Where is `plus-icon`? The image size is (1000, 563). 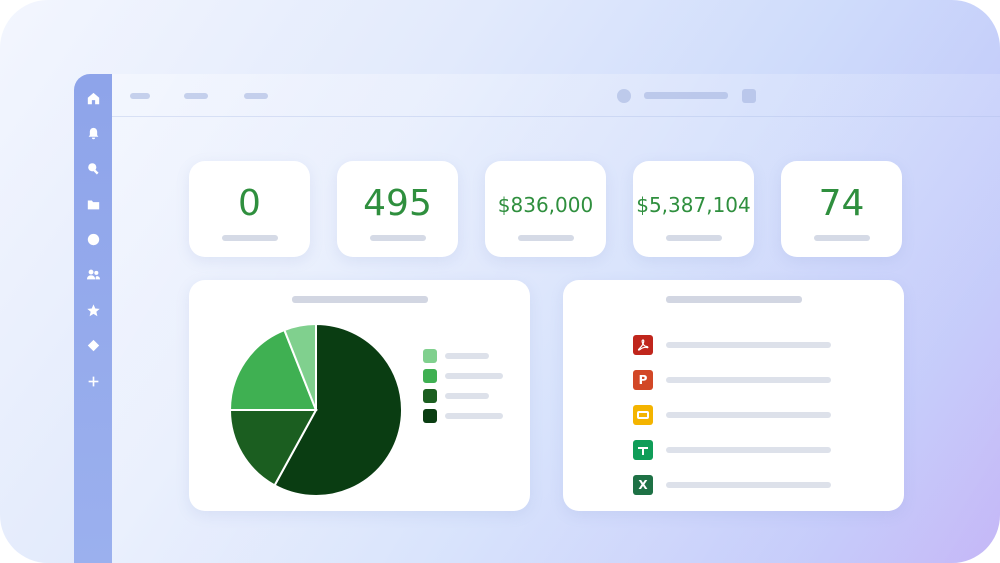 plus-icon is located at coordinates (93, 381).